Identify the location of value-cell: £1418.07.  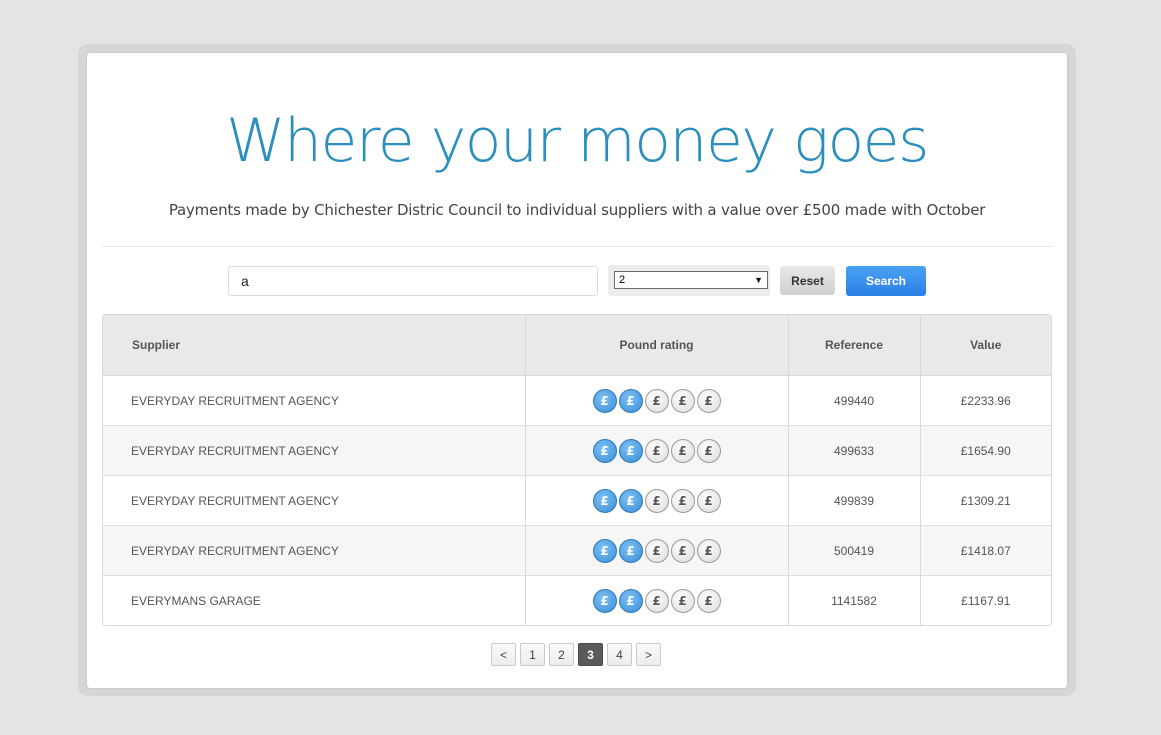
(985, 550).